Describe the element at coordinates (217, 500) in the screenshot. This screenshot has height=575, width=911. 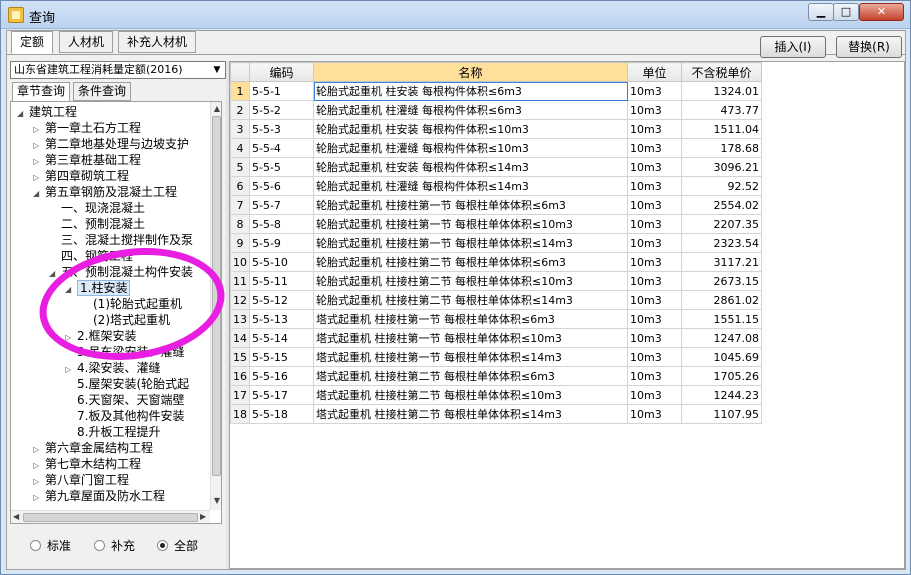
I see `scroll-down-icon: ▼` at that location.